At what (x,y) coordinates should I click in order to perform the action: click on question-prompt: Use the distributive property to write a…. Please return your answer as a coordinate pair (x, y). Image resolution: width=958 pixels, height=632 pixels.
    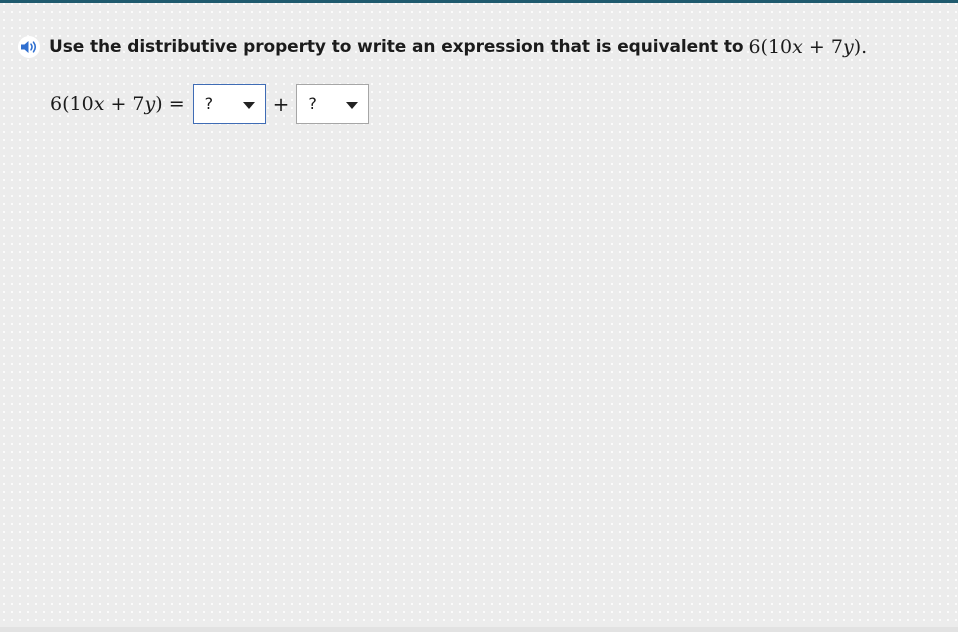
    Looking at the image, I should click on (442, 47).